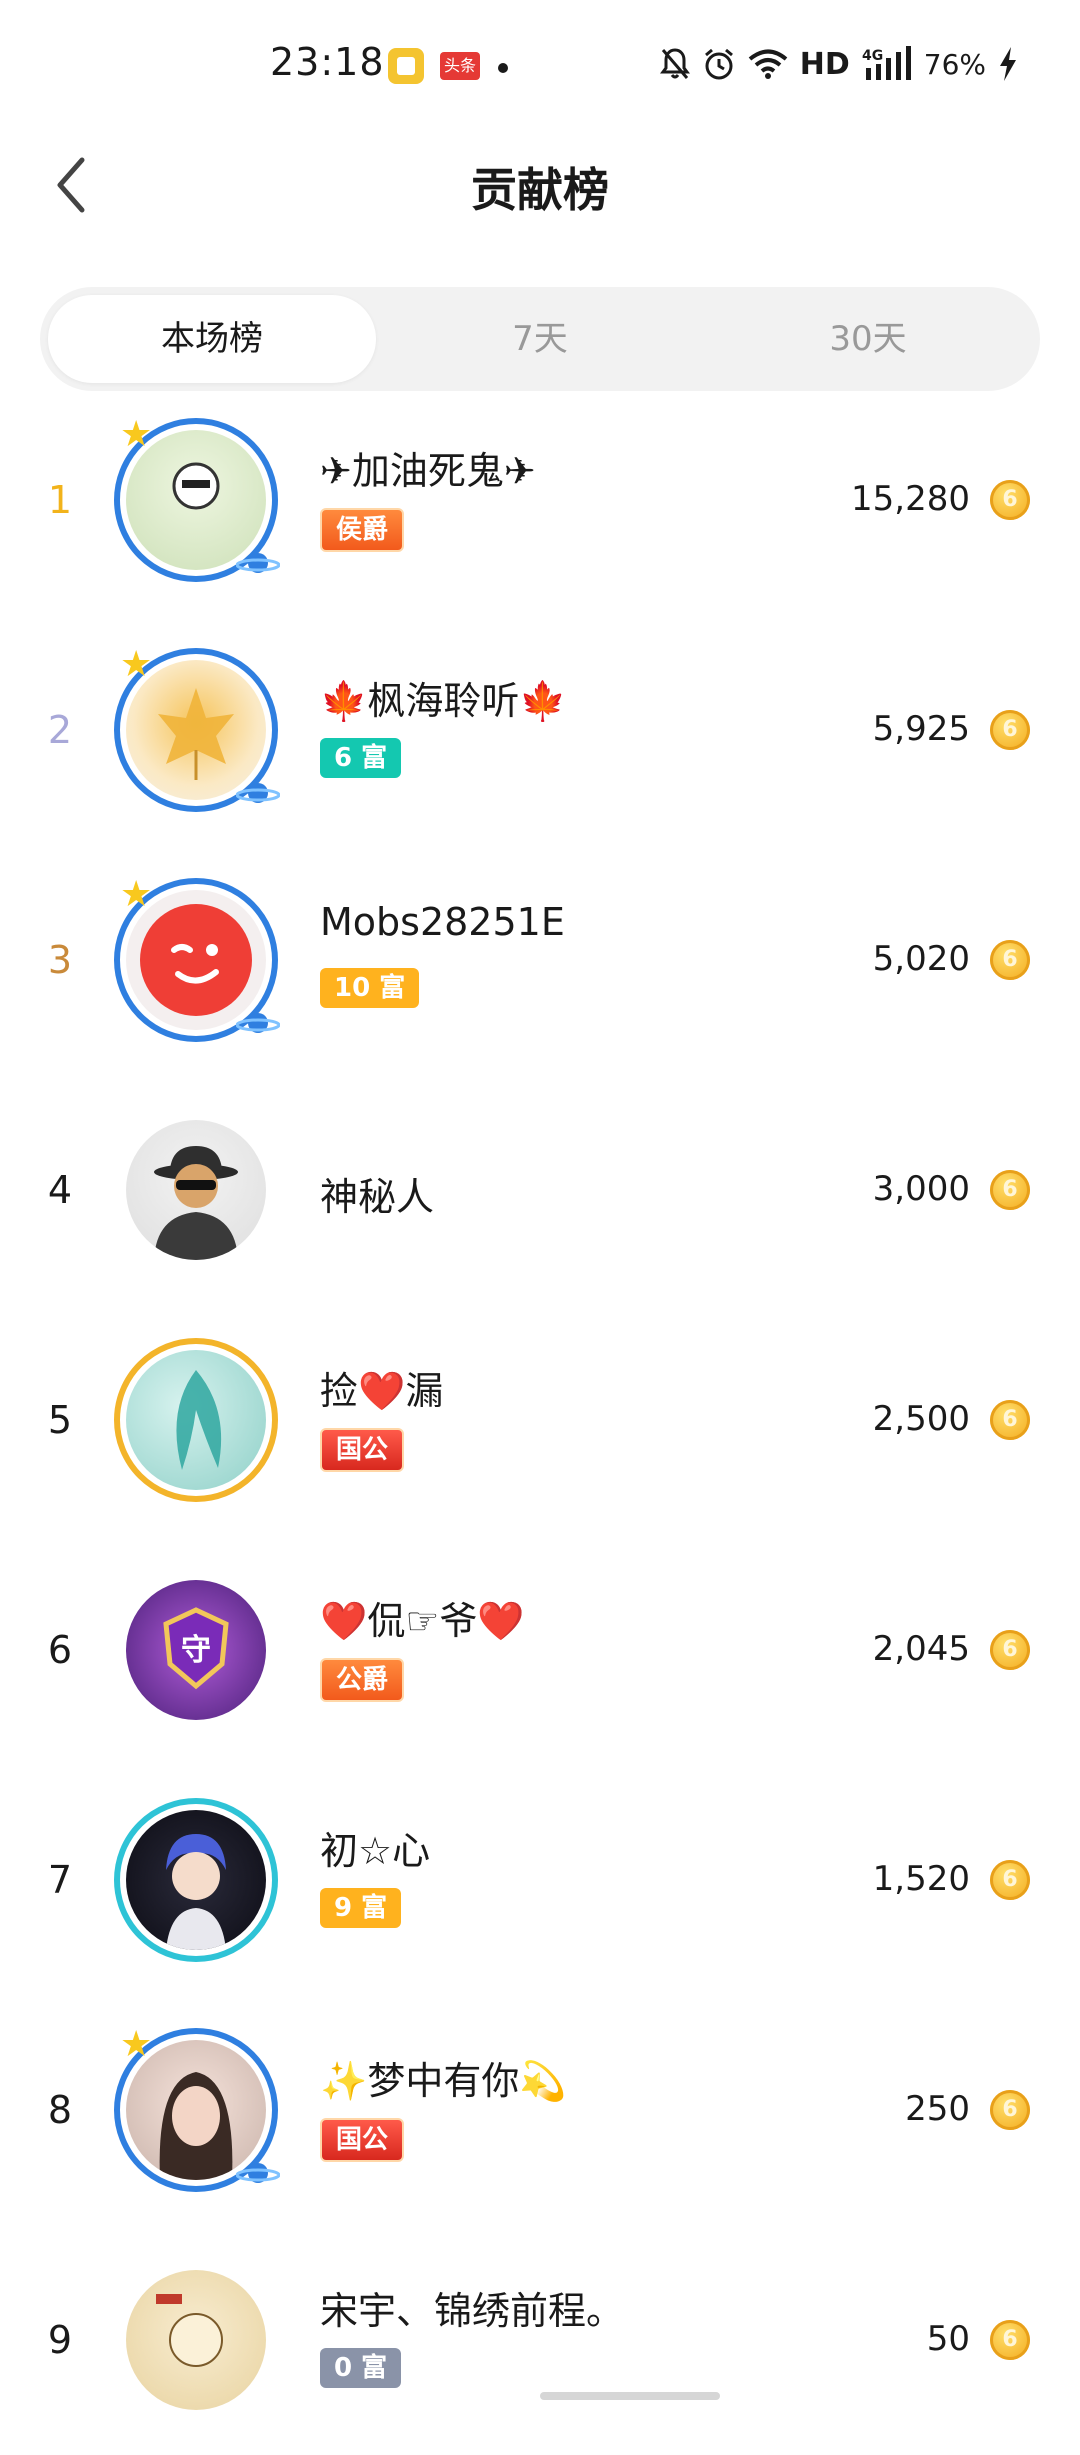 This screenshot has width=1080, height=2455. What do you see at coordinates (189, 2330) in the screenshot?
I see `seal-artwork-icon` at bounding box center [189, 2330].